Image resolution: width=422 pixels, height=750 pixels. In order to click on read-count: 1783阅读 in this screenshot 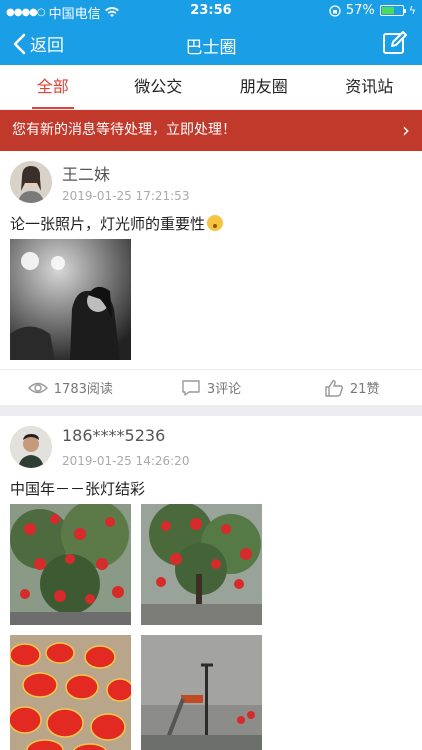, I will do `click(70, 387)`.